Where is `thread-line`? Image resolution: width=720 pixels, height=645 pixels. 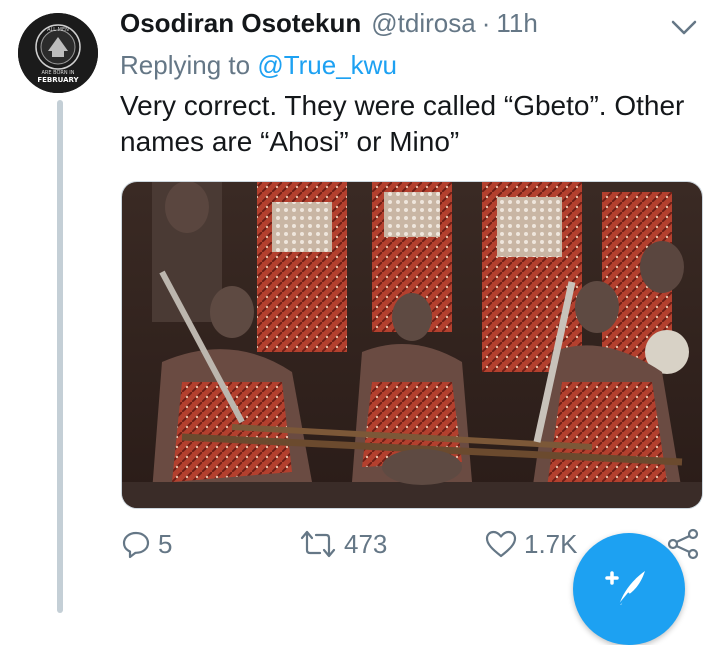 thread-line is located at coordinates (60, 356).